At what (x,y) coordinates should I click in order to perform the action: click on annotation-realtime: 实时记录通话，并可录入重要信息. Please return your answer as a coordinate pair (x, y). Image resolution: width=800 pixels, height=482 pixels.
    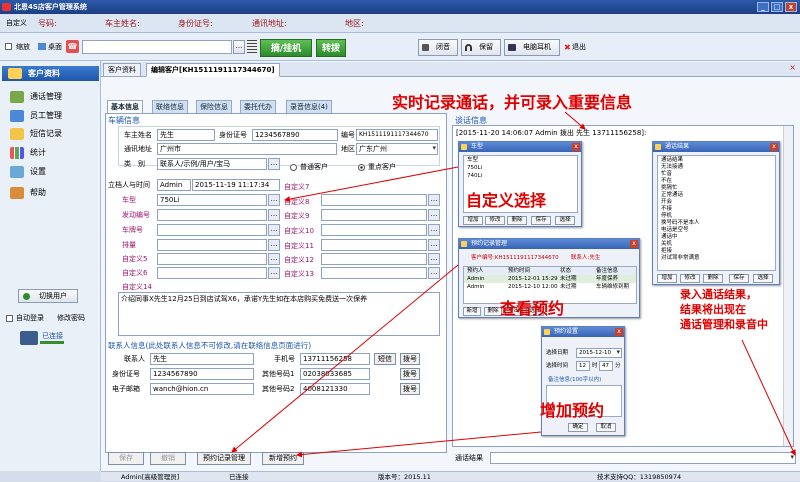
    Looking at the image, I should click on (512, 102).